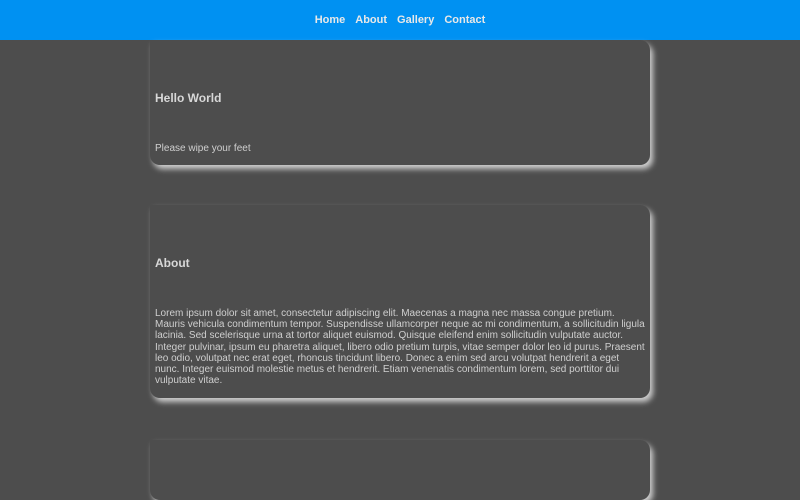 The height and width of the screenshot is (500, 800). Describe the element at coordinates (400, 470) in the screenshot. I see `next-section` at that location.